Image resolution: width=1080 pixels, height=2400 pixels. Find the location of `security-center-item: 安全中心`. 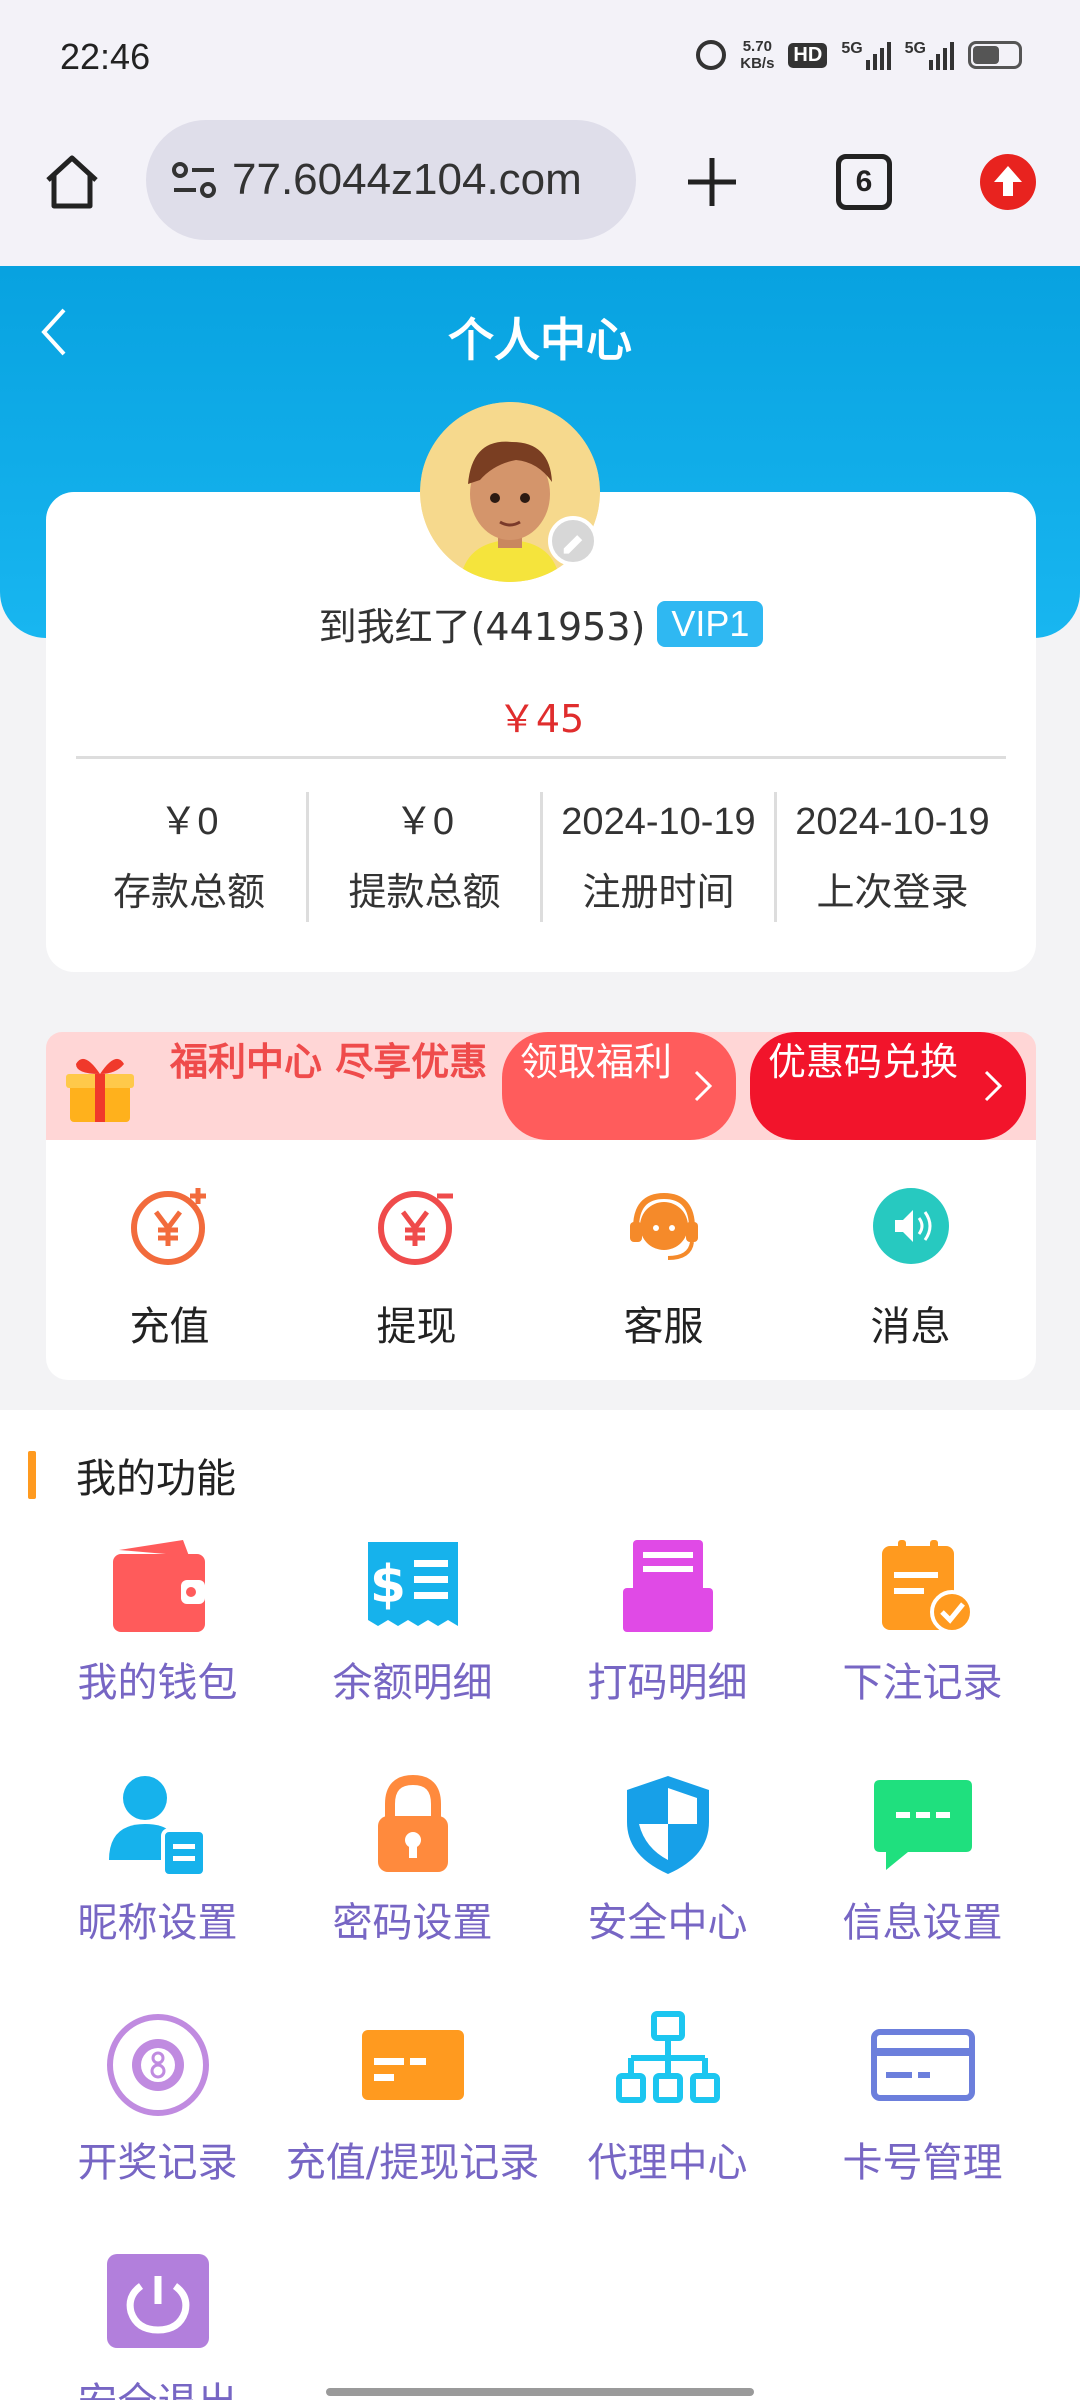

security-center-item: 安全中心 is located at coordinates (667, 1890).